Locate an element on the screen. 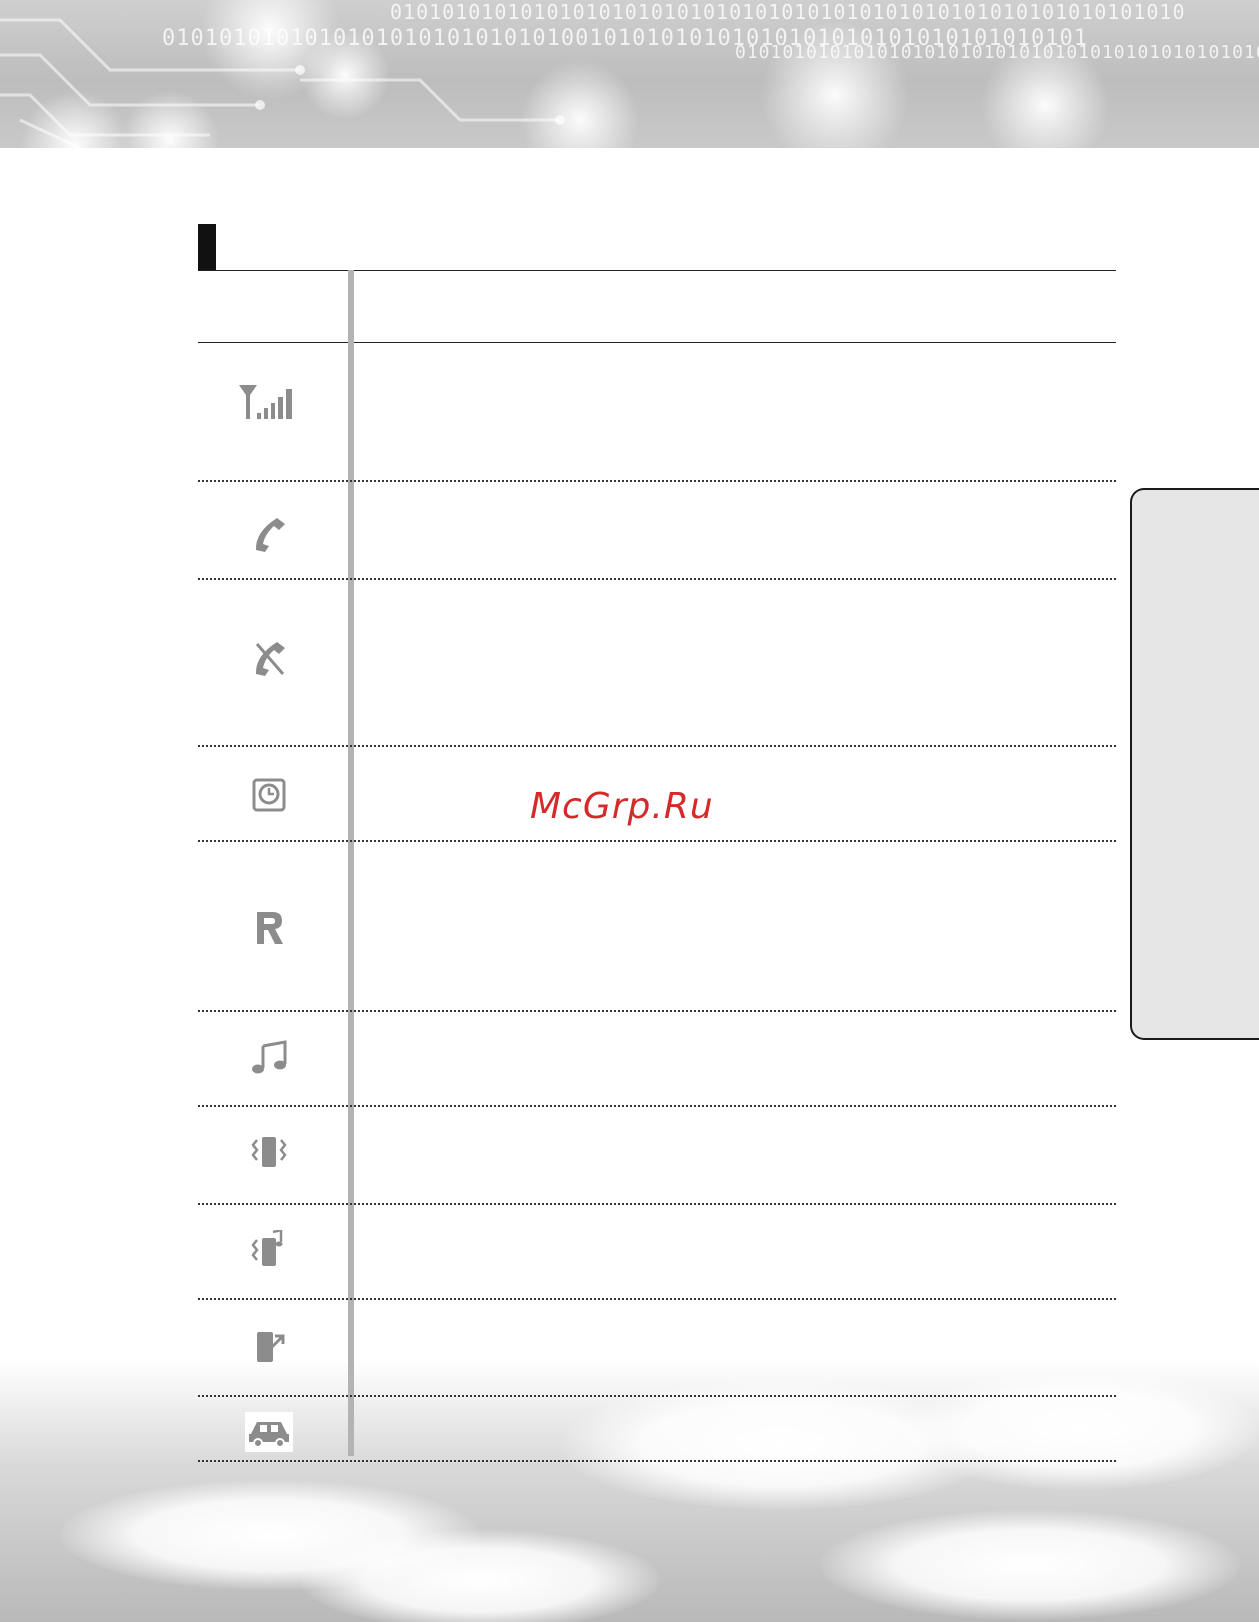 The width and height of the screenshot is (1259, 1622). watermark-text: McGrp.Ru is located at coordinates (622, 806).